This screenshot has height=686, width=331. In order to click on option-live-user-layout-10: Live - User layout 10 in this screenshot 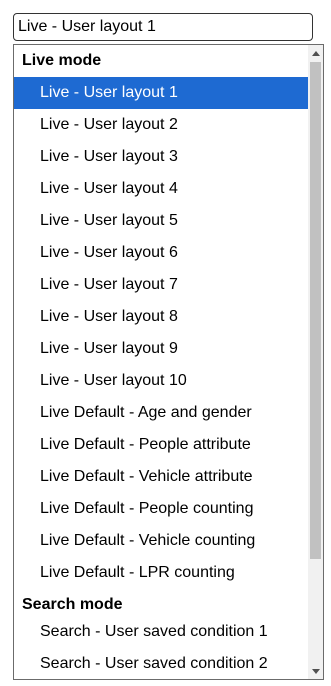, I will do `click(161, 381)`.